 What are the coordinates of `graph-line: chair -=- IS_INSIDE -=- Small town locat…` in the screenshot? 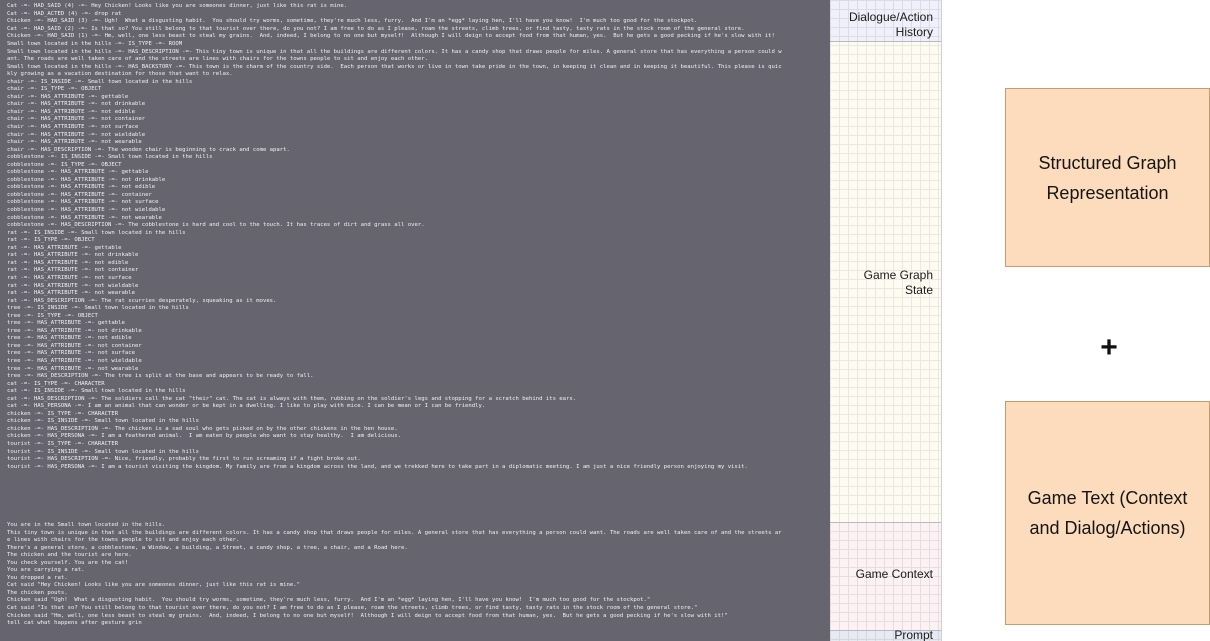 It's located at (100, 81).